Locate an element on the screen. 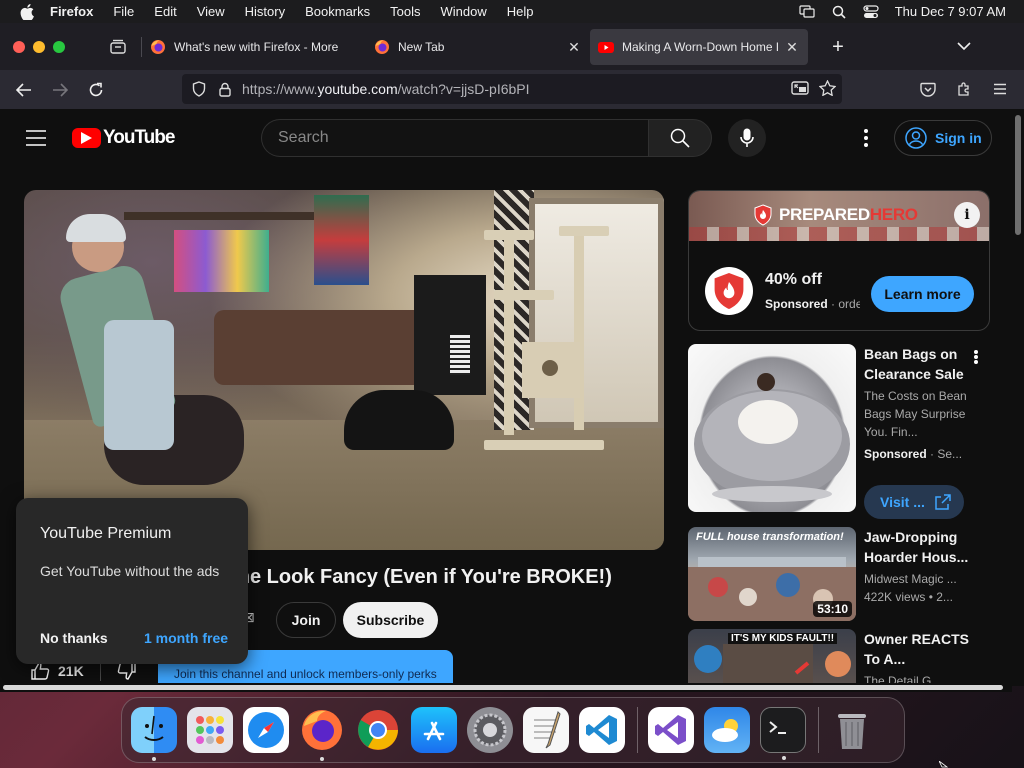  menu-bookmarks: Bookmarks is located at coordinates (337, 11).